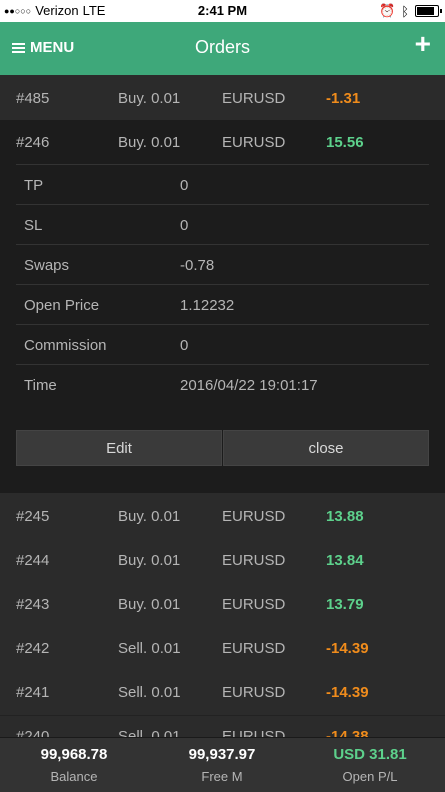 The height and width of the screenshot is (792, 445). What do you see at coordinates (222, 184) in the screenshot?
I see `detail-row-tp: TP 0` at bounding box center [222, 184].